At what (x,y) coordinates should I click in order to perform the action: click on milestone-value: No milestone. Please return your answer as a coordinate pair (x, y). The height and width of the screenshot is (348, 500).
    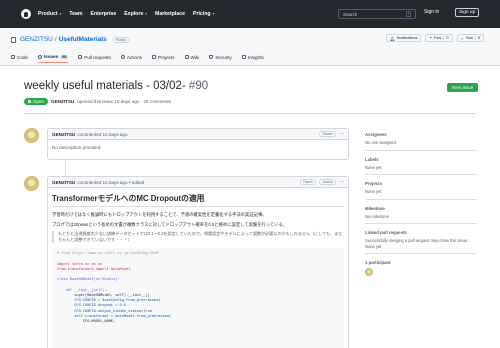
    Looking at the image, I should click on (377, 216).